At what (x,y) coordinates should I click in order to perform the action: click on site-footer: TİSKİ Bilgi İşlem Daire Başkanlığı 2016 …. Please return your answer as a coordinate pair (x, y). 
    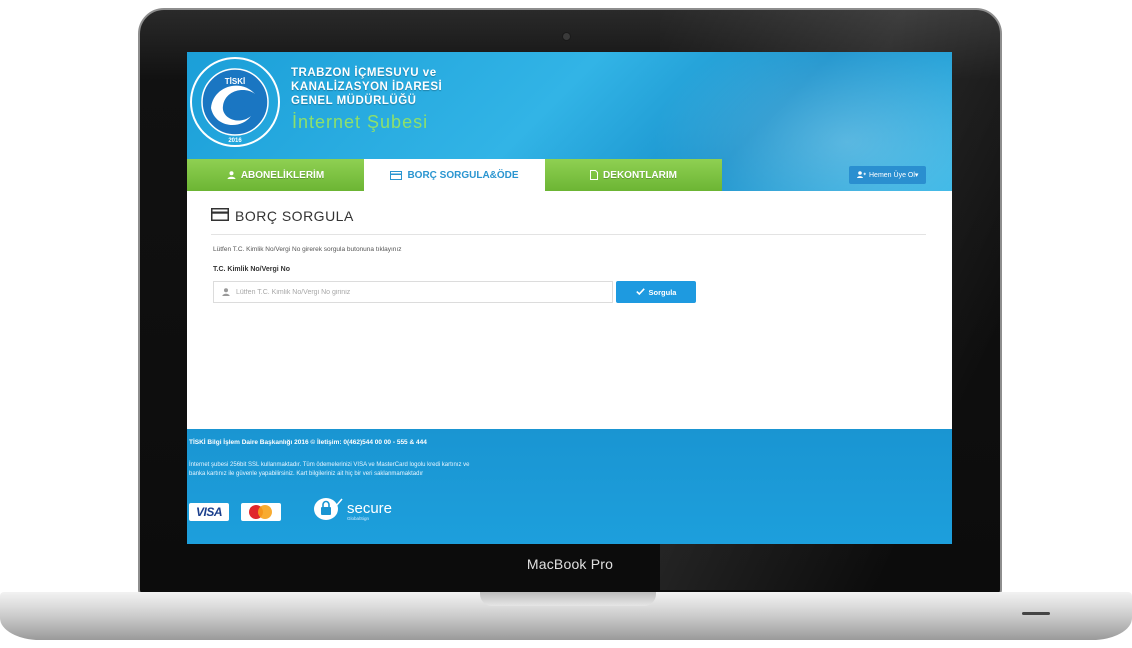
    Looking at the image, I should click on (569, 486).